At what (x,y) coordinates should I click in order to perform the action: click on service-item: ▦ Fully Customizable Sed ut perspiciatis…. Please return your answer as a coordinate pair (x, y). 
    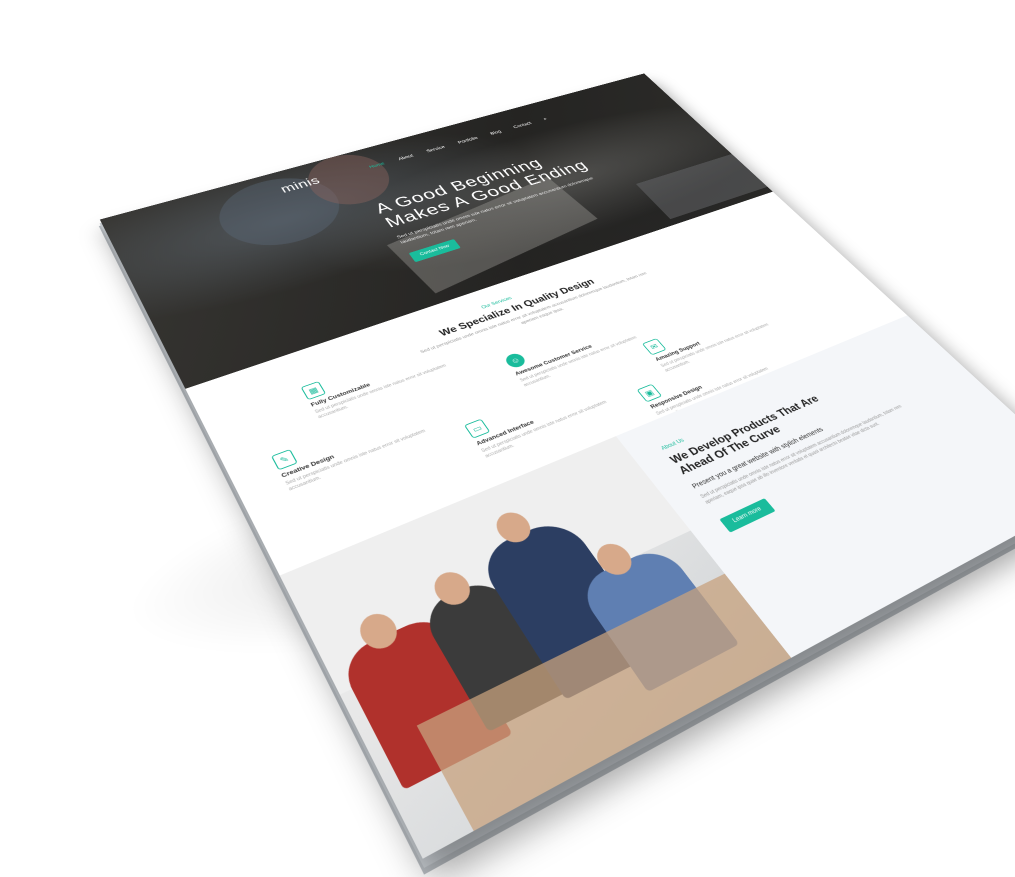
    Looking at the image, I should click on (383, 379).